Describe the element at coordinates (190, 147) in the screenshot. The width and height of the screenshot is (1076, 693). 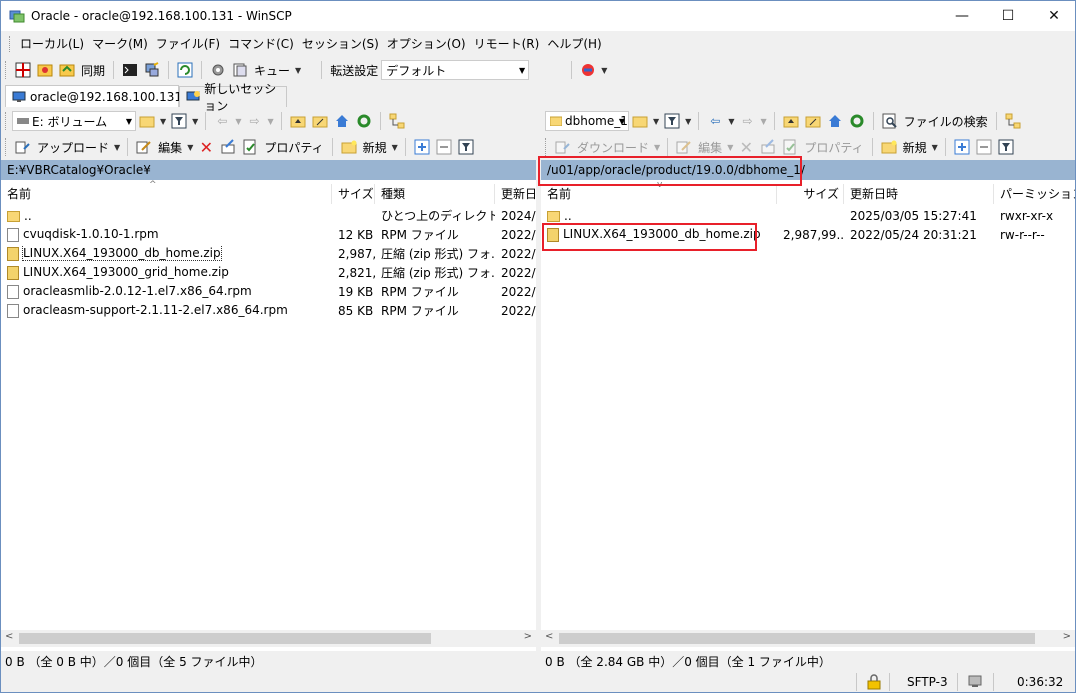
I see `edit-dropdown-icon: ▼` at that location.